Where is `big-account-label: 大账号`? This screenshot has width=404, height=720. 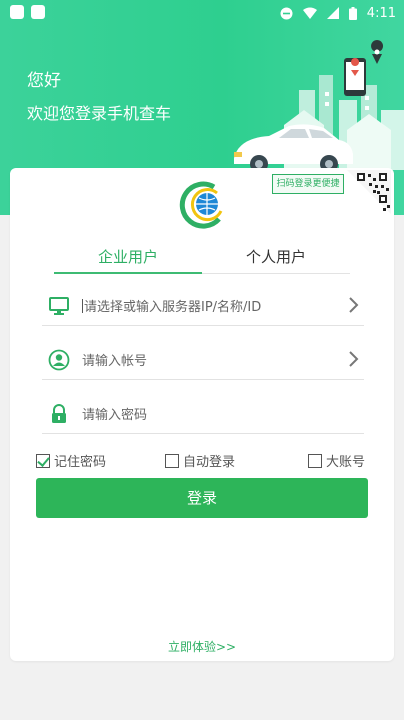
big-account-label: 大账号 is located at coordinates (346, 462).